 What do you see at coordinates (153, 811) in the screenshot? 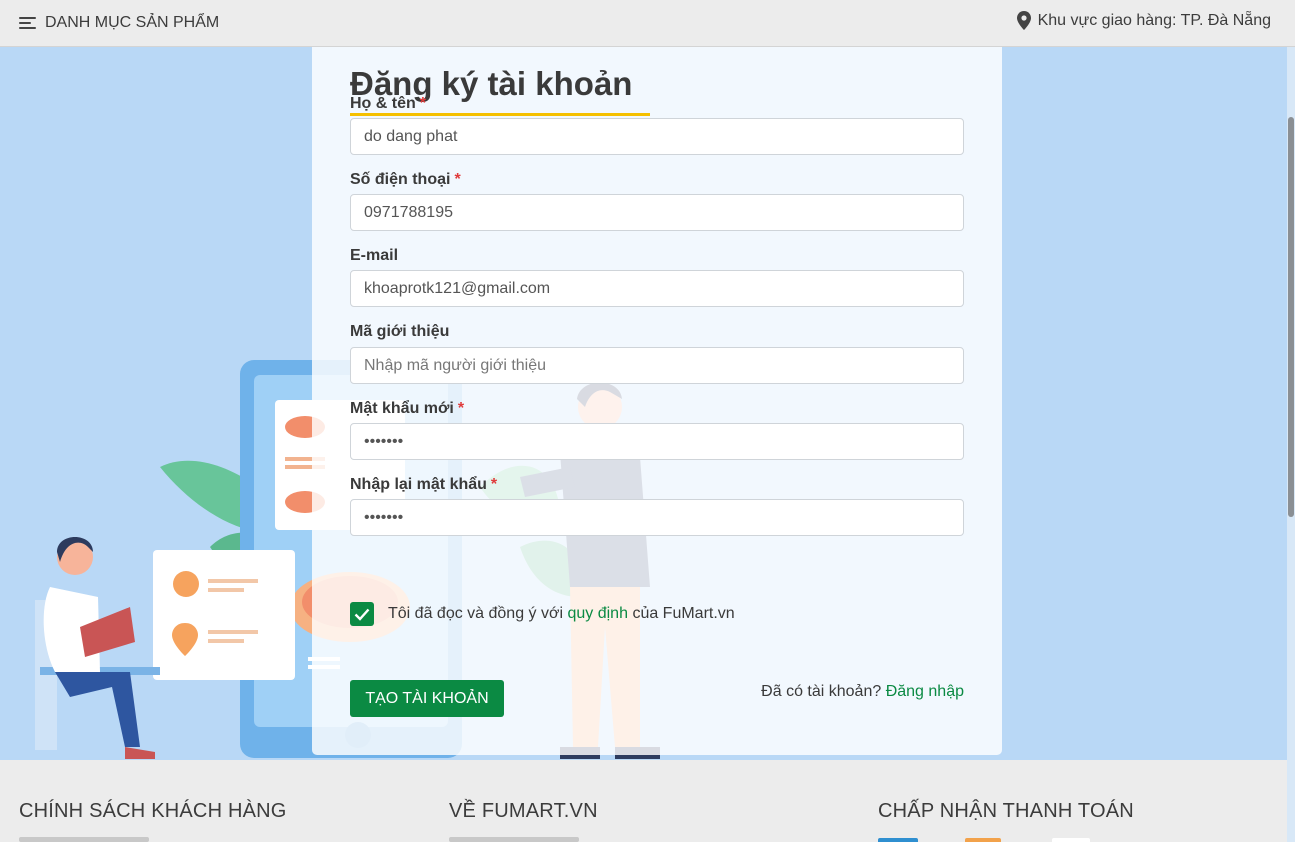
I see `footer-customer-policy-title: CHÍNH SÁCH KHÁCH HÀNG` at bounding box center [153, 811].